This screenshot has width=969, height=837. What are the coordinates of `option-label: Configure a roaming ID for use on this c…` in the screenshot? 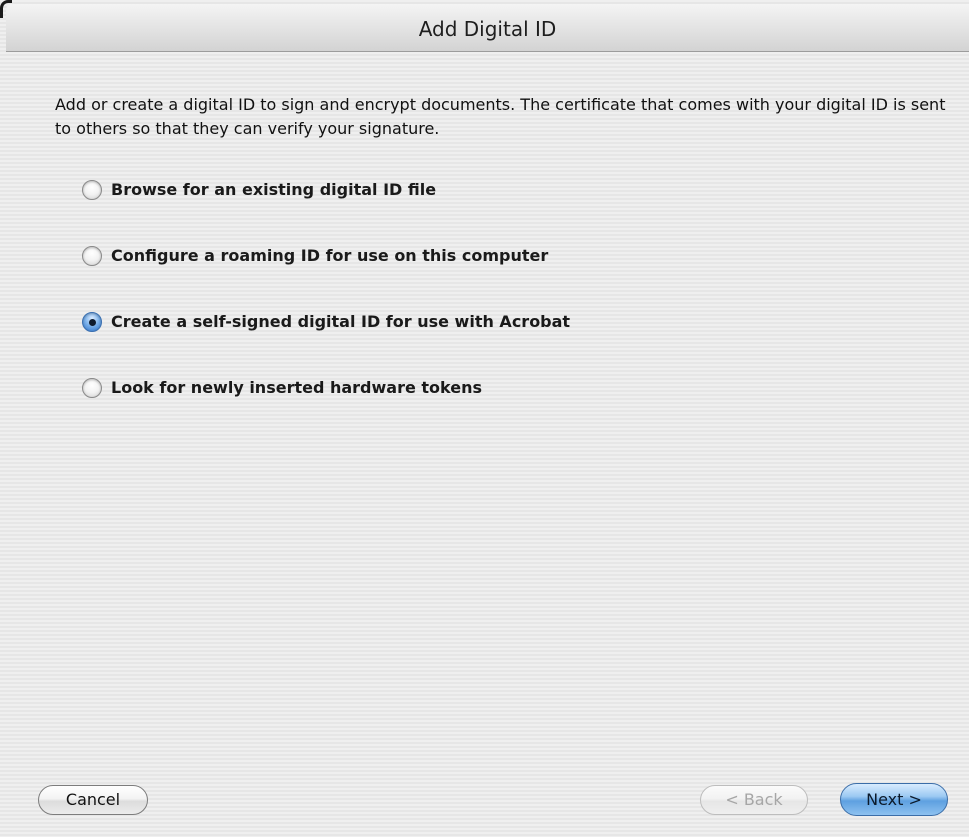 It's located at (329, 256).